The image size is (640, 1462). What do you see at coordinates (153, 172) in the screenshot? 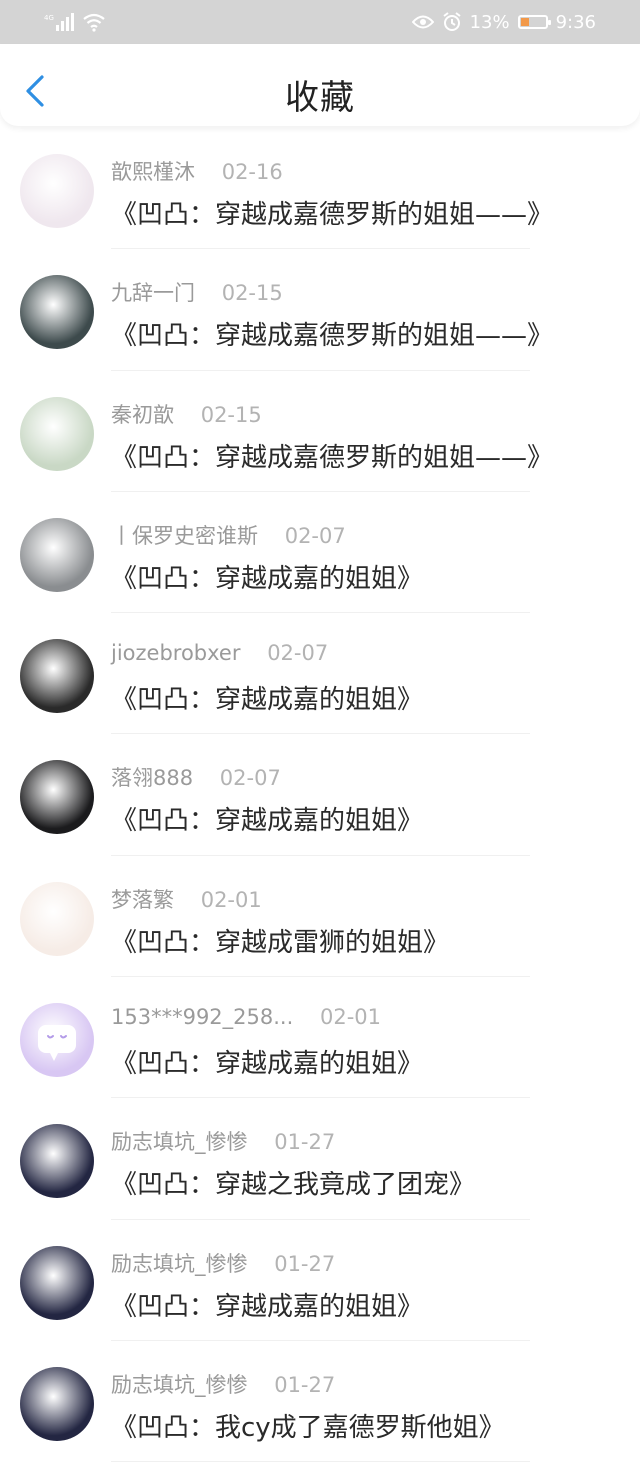
I see `author-name: 歆熙槿沐` at bounding box center [153, 172].